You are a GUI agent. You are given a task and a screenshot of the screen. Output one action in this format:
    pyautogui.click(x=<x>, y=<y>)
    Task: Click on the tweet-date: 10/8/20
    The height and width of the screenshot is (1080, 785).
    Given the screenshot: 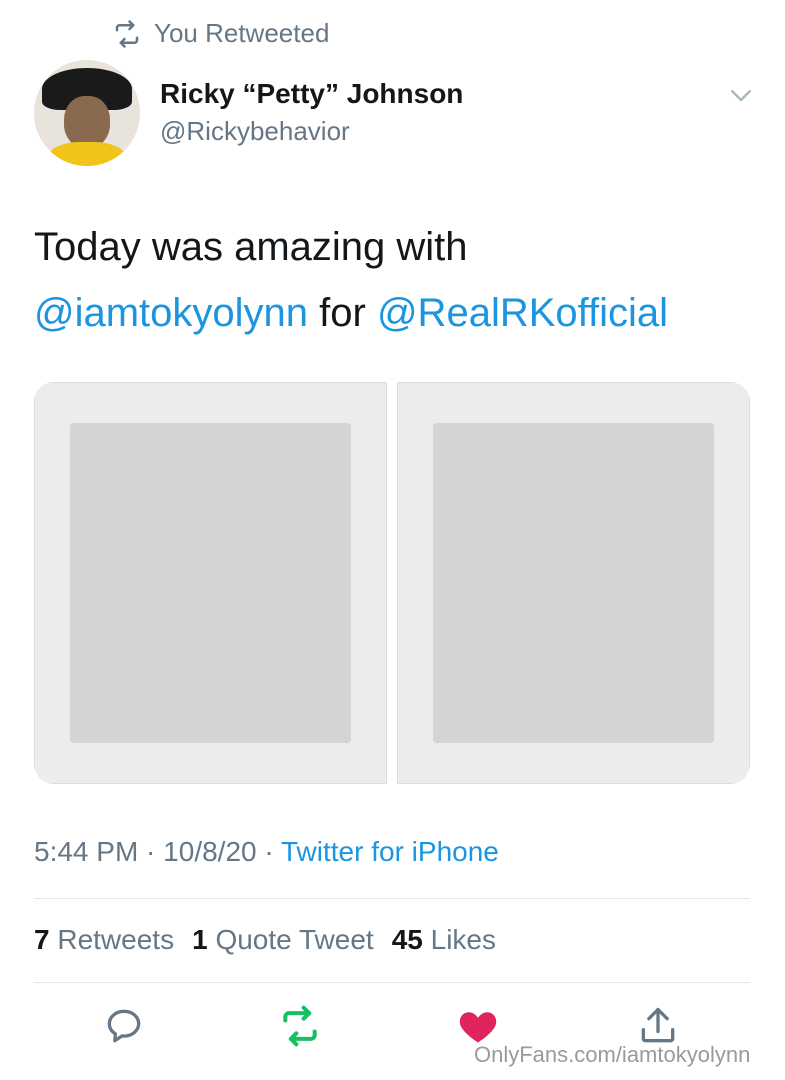 What is the action you would take?
    pyautogui.click(x=210, y=851)
    